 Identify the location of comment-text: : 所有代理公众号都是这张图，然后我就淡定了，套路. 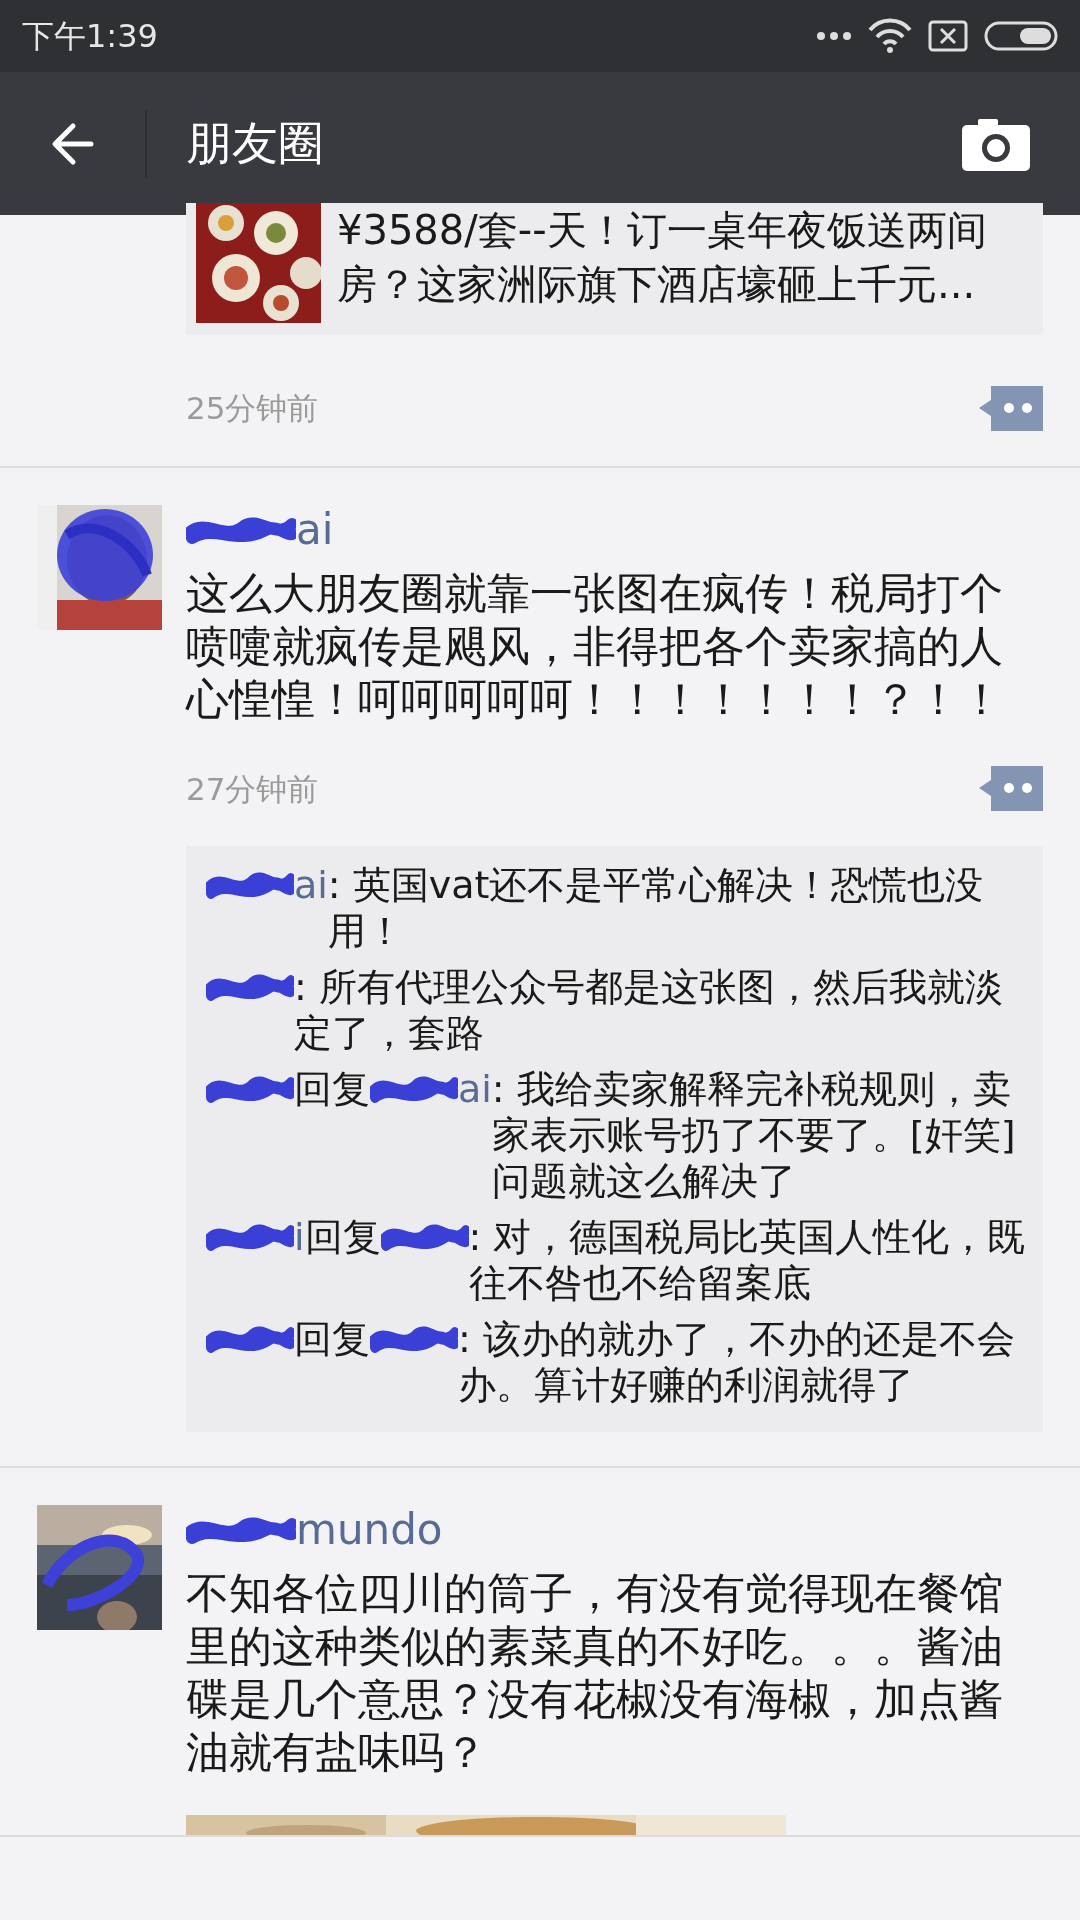
(649, 1010).